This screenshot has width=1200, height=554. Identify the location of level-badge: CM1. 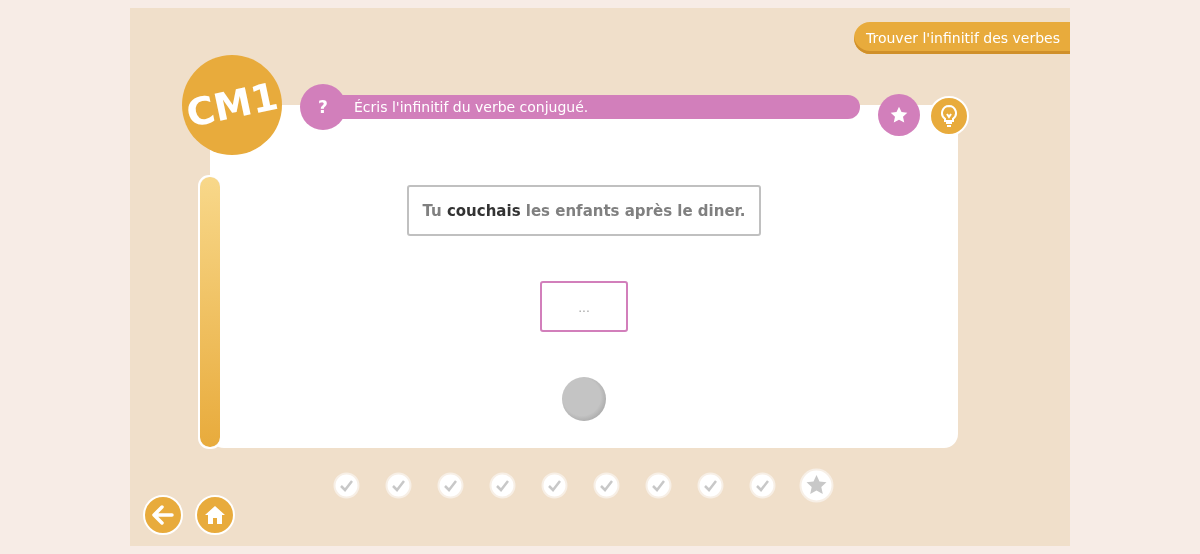
(232, 105).